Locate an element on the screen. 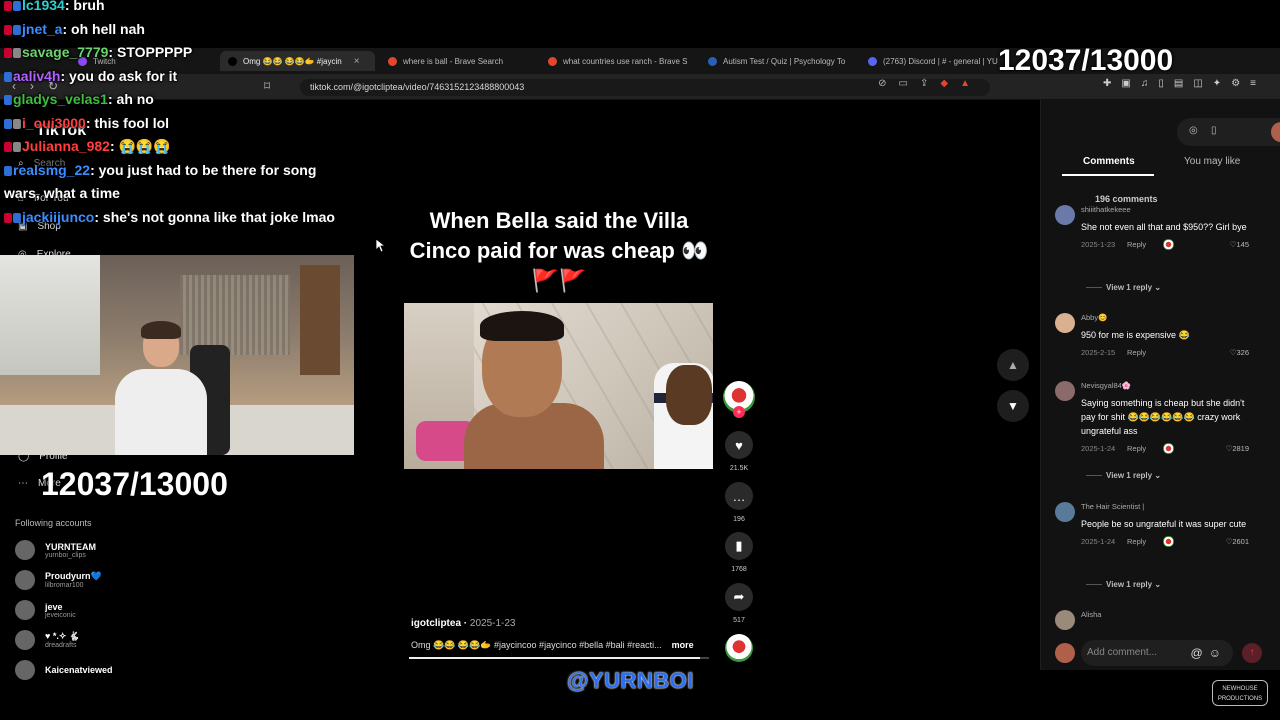  tab-label: where is ball - Brave Search is located at coordinates (453, 61).